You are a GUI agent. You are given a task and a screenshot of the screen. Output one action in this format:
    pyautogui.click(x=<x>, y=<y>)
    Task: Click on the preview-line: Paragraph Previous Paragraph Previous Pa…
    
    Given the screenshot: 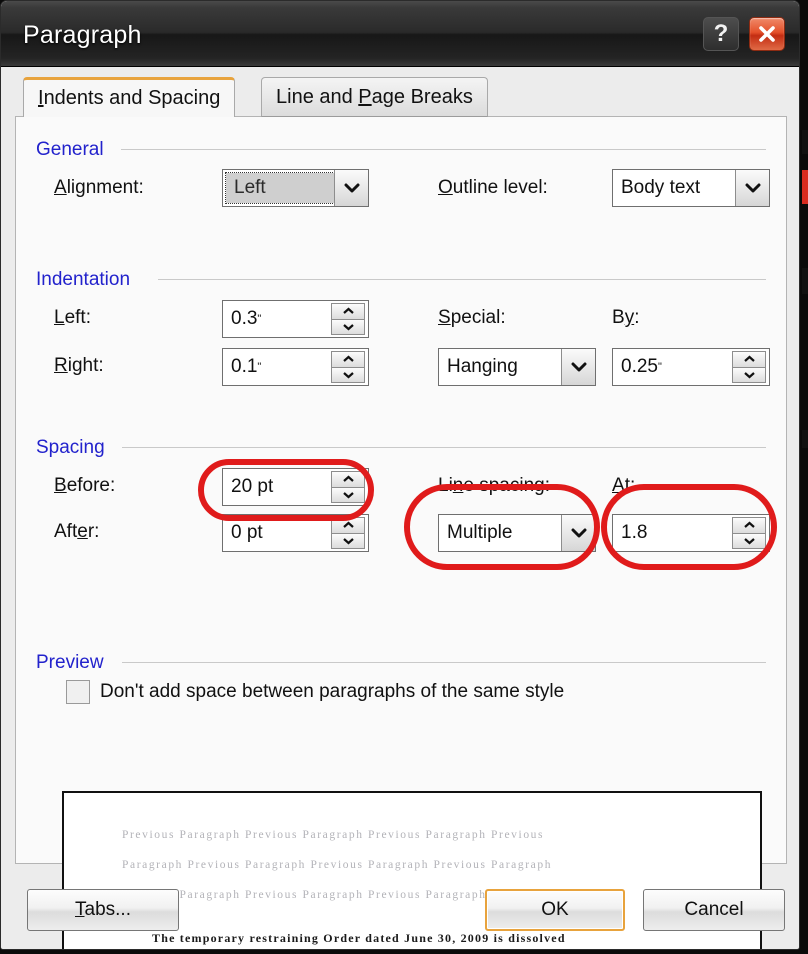 What is the action you would take?
    pyautogui.click(x=337, y=865)
    